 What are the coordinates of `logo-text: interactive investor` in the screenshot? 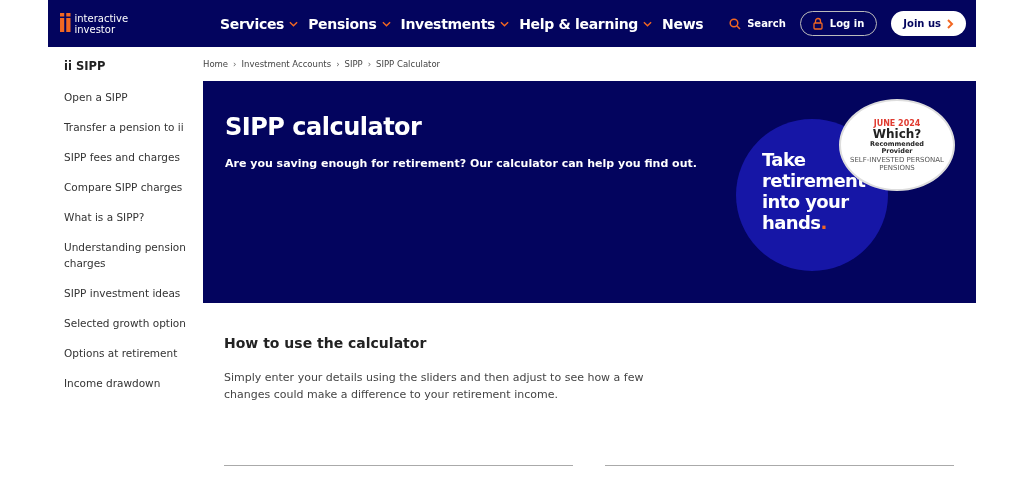 It's located at (101, 23).